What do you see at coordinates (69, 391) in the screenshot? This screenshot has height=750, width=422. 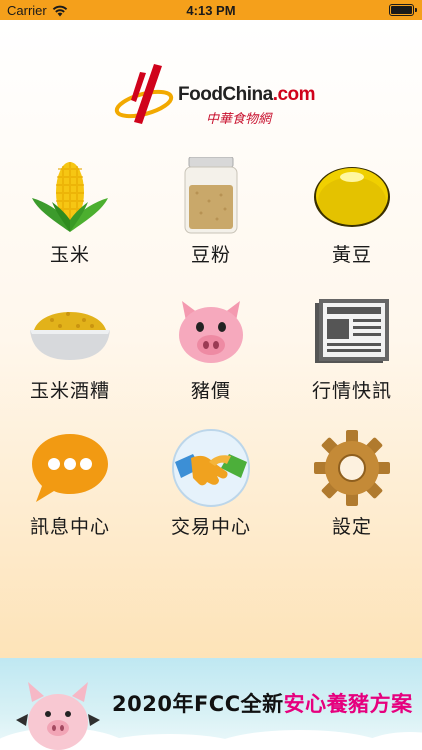 I see `menu-label-ddgs: 玉米酒糟` at bounding box center [69, 391].